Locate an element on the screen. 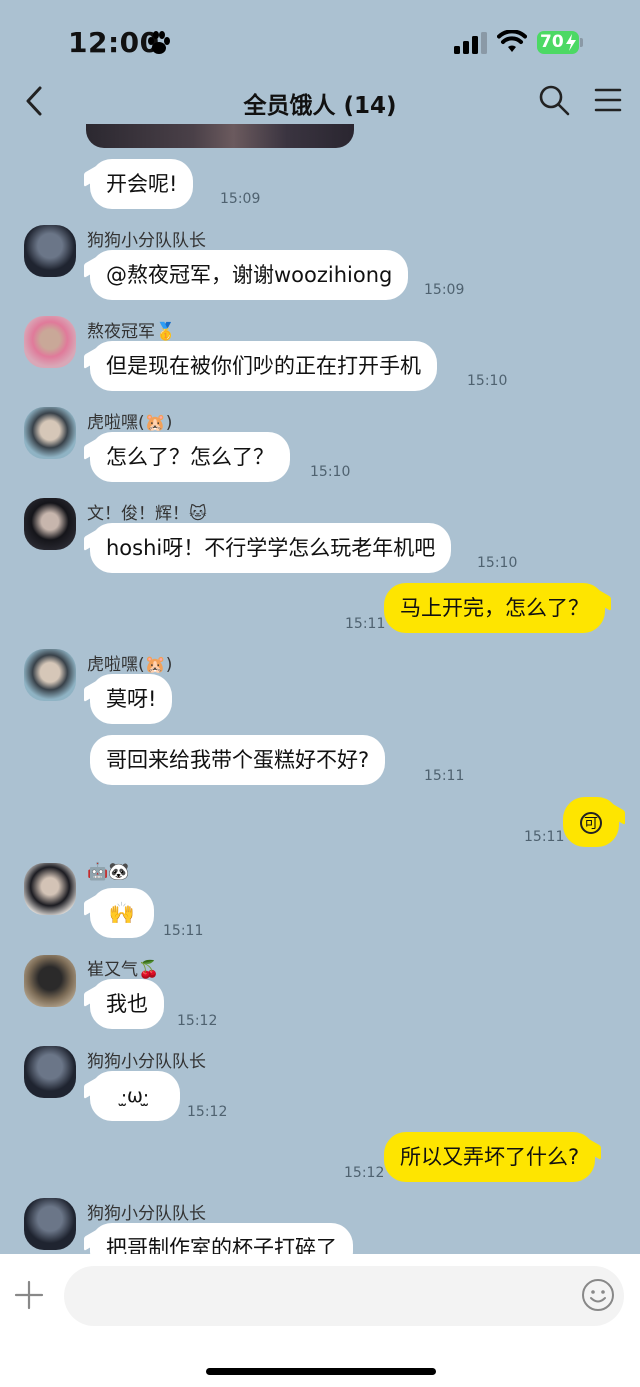 This screenshot has width=640, height=1387. message-text: hoshi呀！不行学学怎么玩老年机吧 is located at coordinates (271, 548).